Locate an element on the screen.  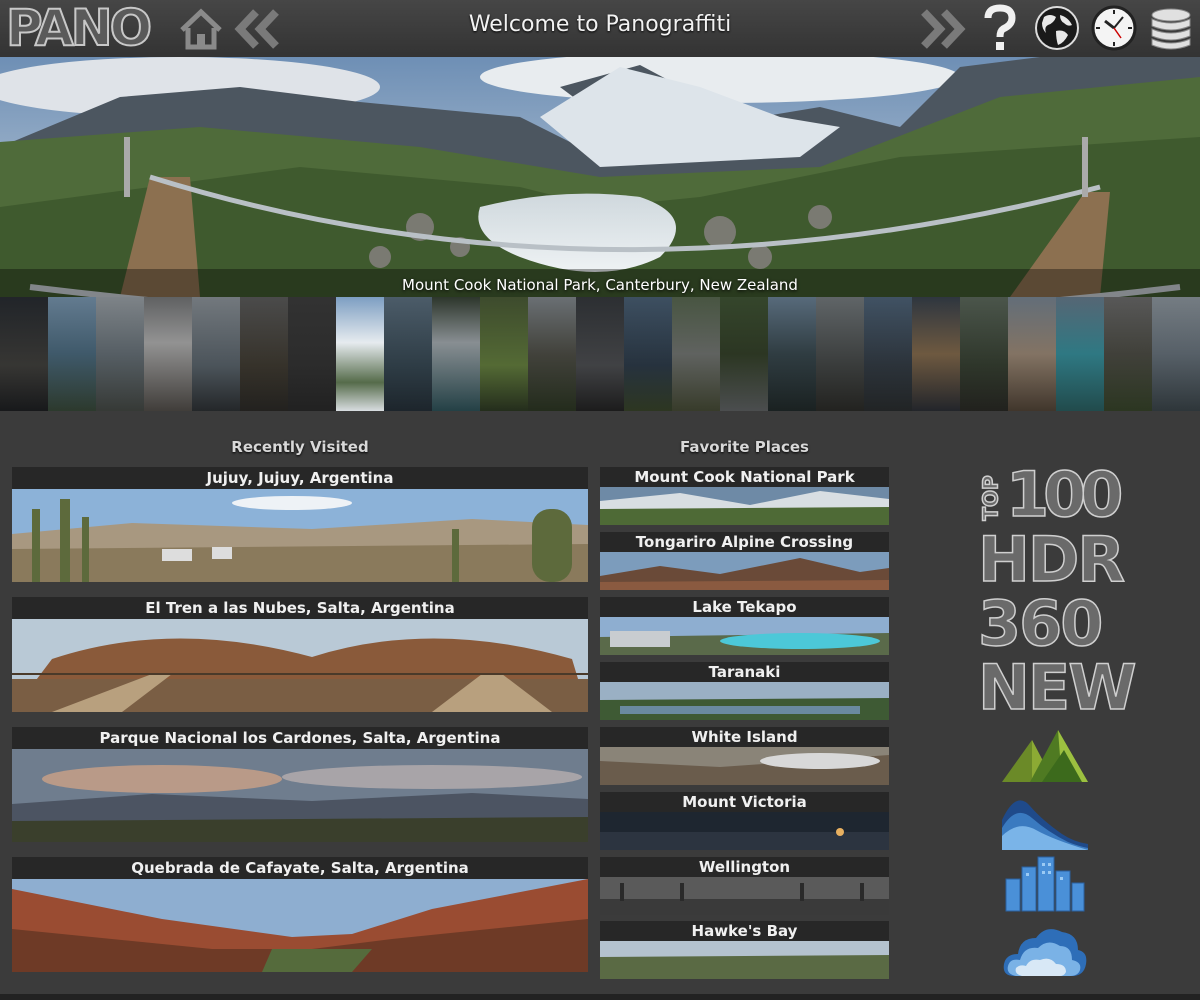
thumbnail-selected is located at coordinates (360, 354).